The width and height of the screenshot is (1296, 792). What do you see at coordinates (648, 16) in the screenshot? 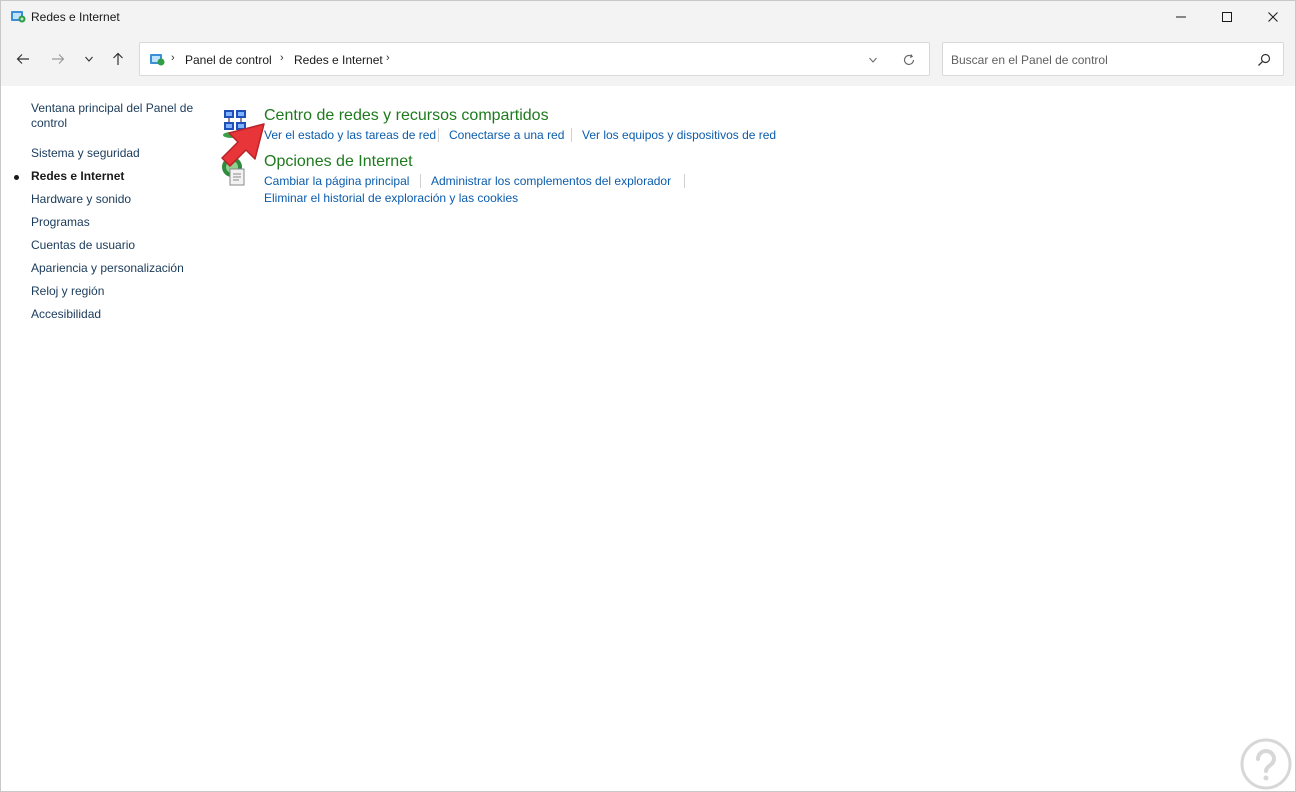
I see `title-bar: Redes e Internet` at bounding box center [648, 16].